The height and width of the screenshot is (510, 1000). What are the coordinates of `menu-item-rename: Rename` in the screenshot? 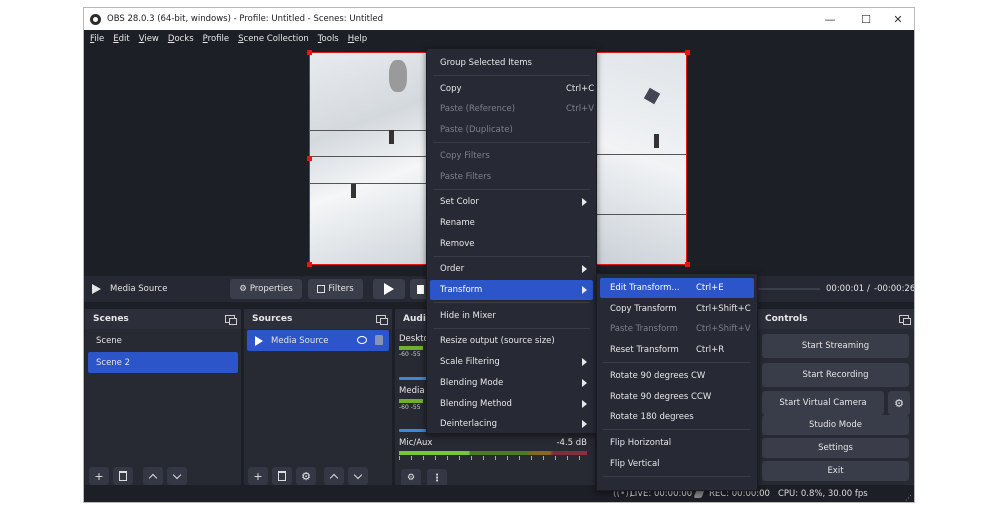 It's located at (511, 223).